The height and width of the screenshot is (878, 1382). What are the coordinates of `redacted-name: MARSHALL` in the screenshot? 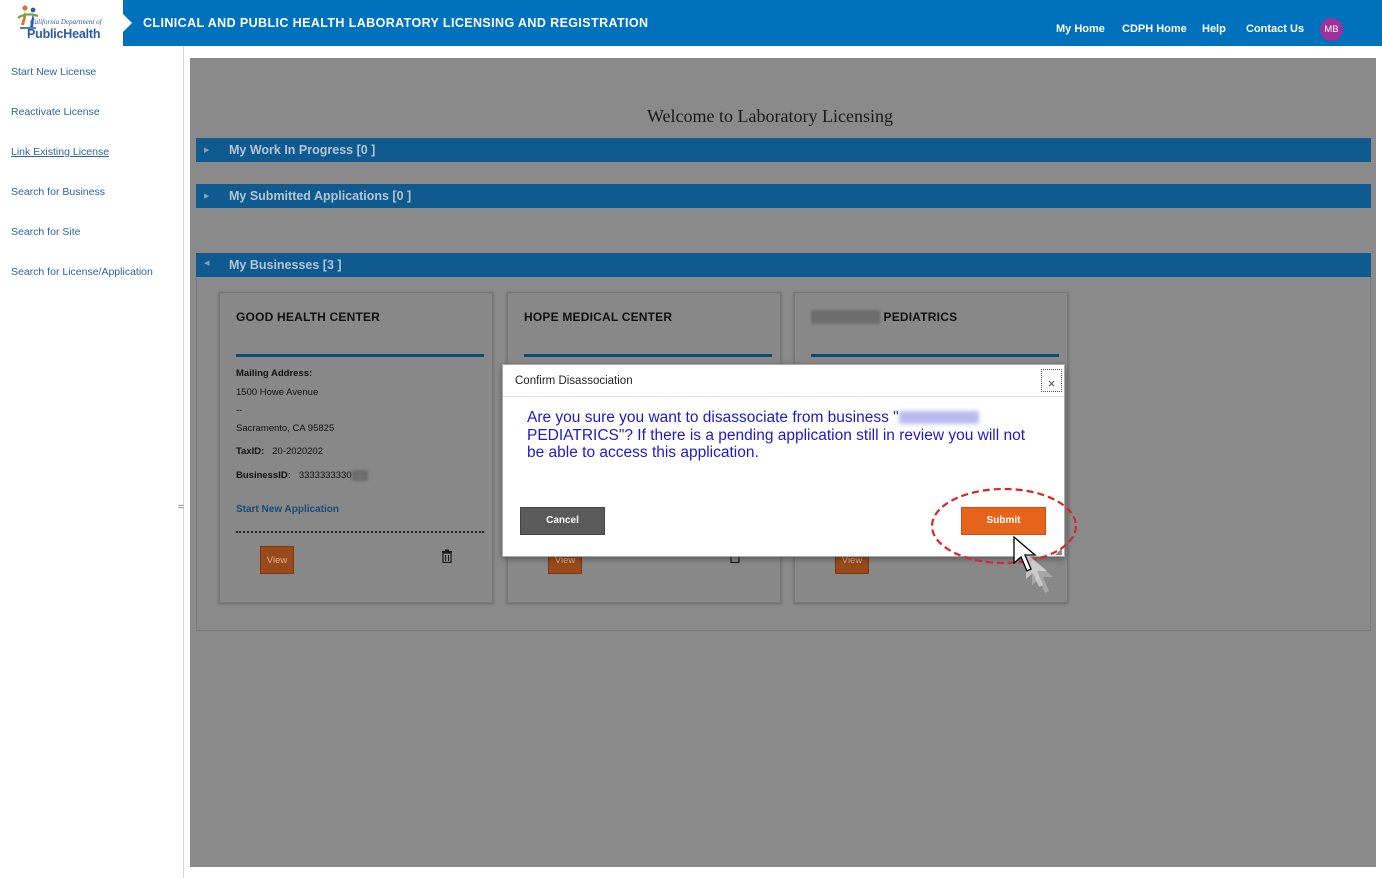 It's located at (845, 317).